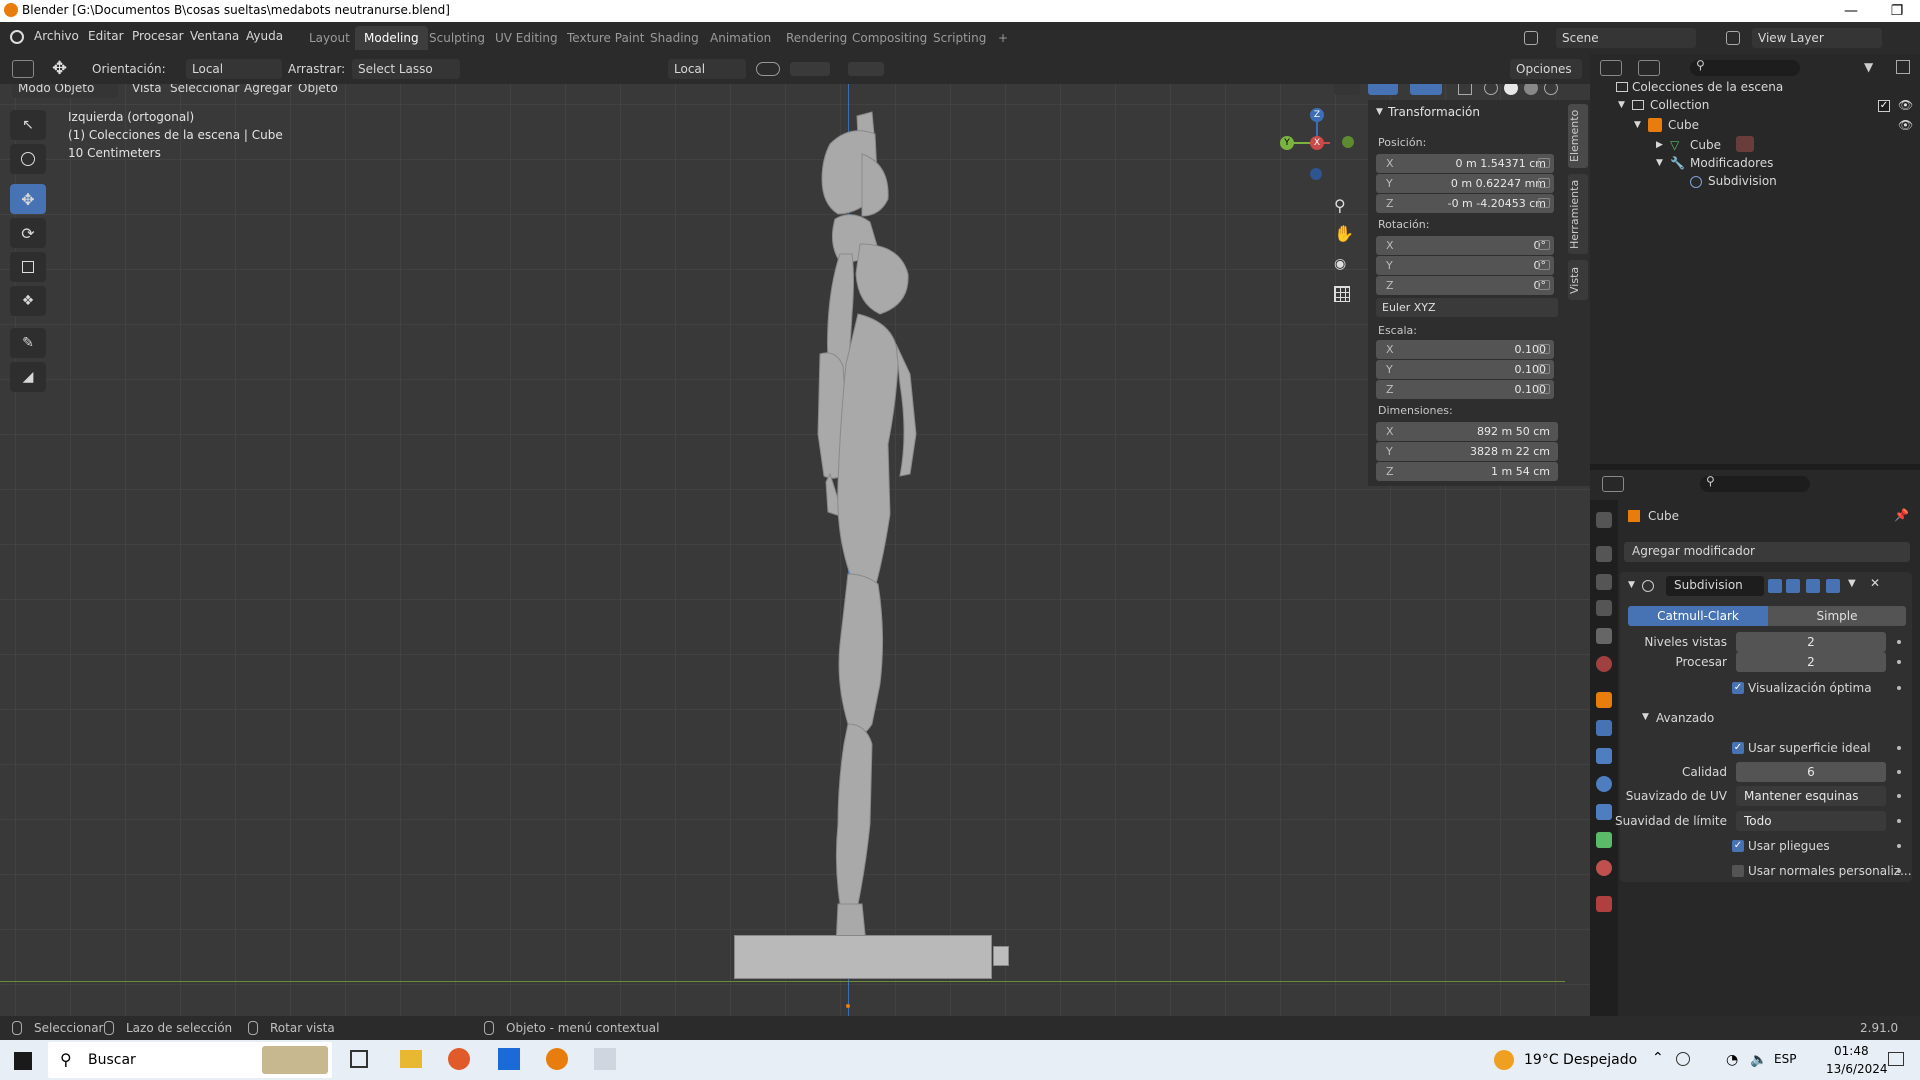  What do you see at coordinates (28, 377) in the screenshot?
I see `measure-tool: ◢` at bounding box center [28, 377].